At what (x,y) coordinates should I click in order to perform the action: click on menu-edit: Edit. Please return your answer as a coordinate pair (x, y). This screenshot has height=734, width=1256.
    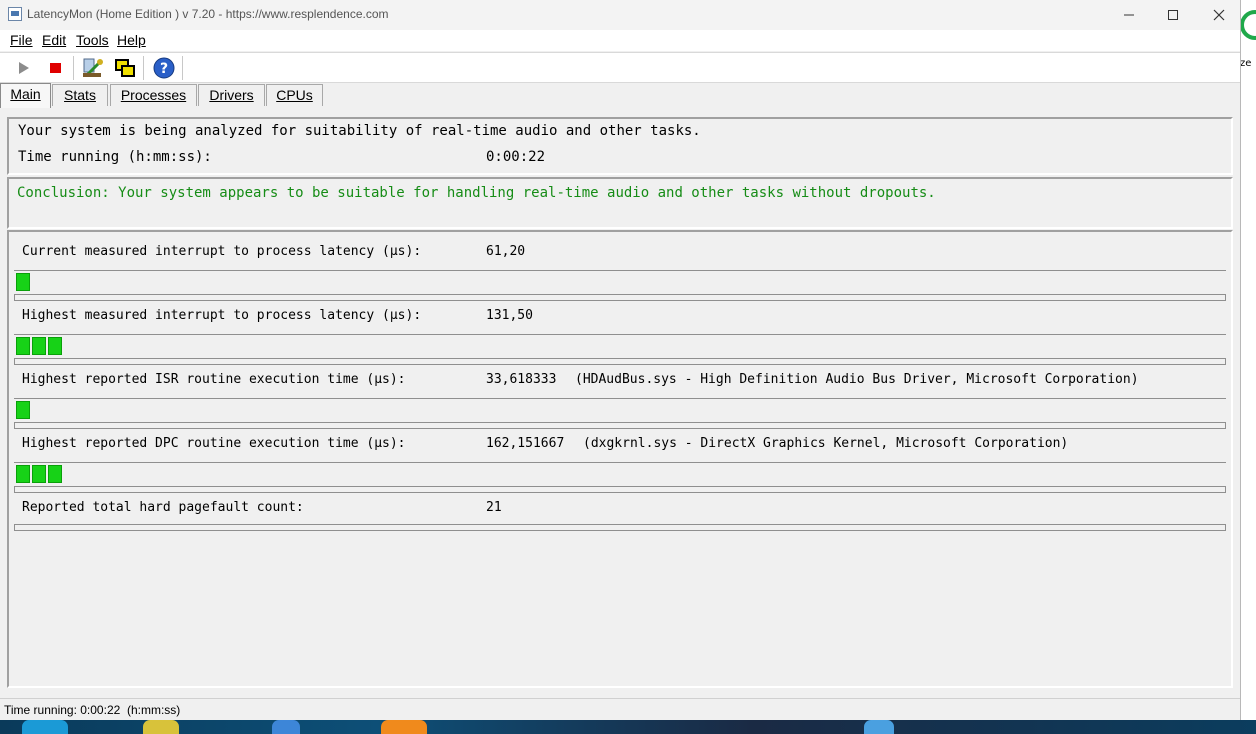
    Looking at the image, I should click on (54, 40).